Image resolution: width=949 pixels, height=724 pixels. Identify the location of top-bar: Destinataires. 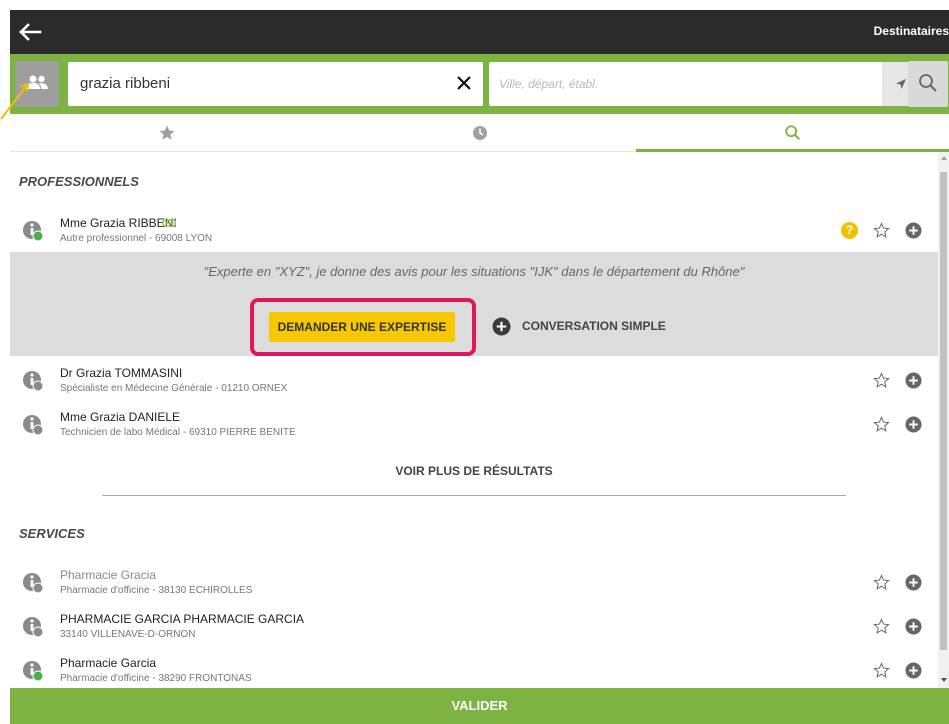
(479, 32).